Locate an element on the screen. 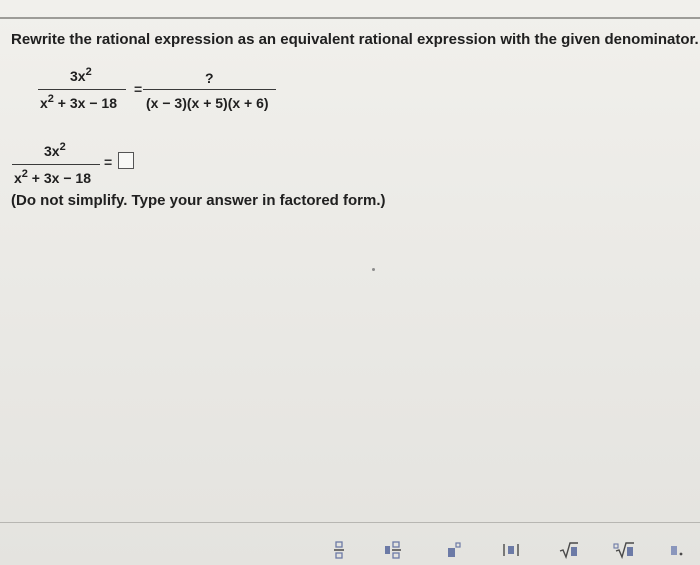 The image size is (700, 565). square-root-icon is located at coordinates (569, 550).